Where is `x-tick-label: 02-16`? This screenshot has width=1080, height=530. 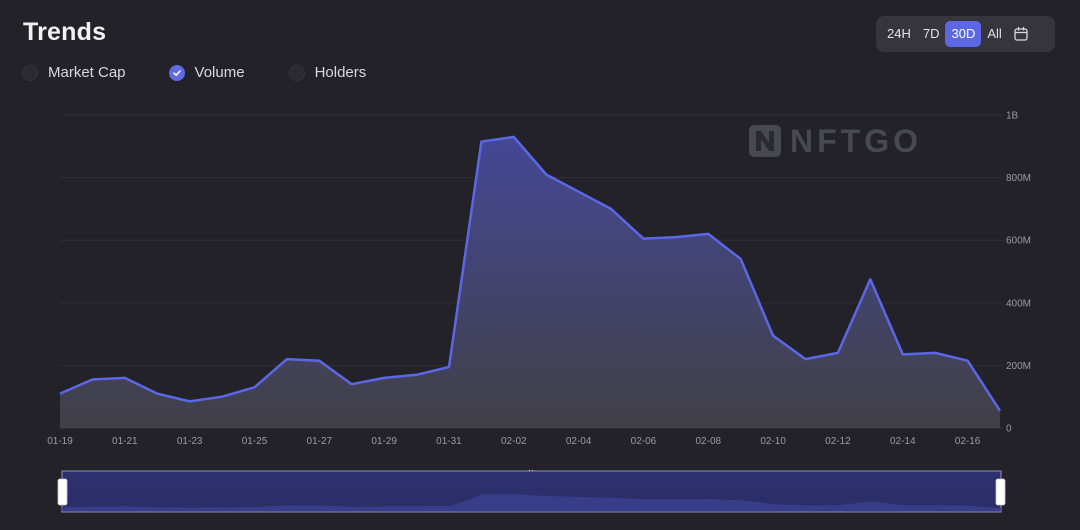 x-tick-label: 02-16 is located at coordinates (968, 441).